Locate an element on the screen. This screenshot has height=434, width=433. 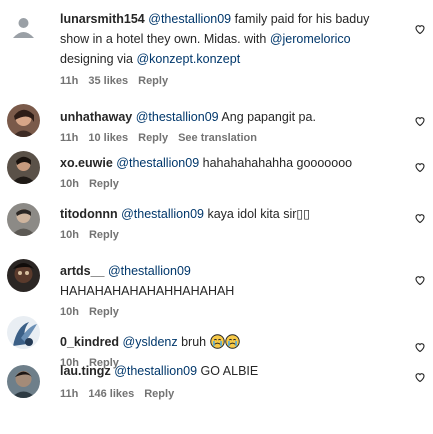
comment-username: titodonnn is located at coordinates (89, 214).